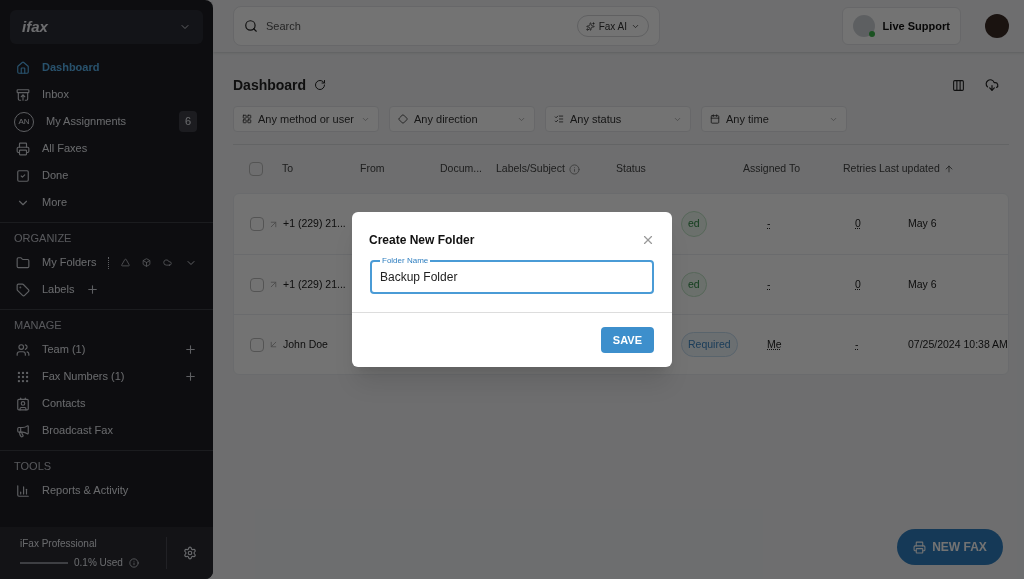 This screenshot has width=1024, height=579. What do you see at coordinates (55, 202) in the screenshot?
I see `nav-item: More` at bounding box center [55, 202].